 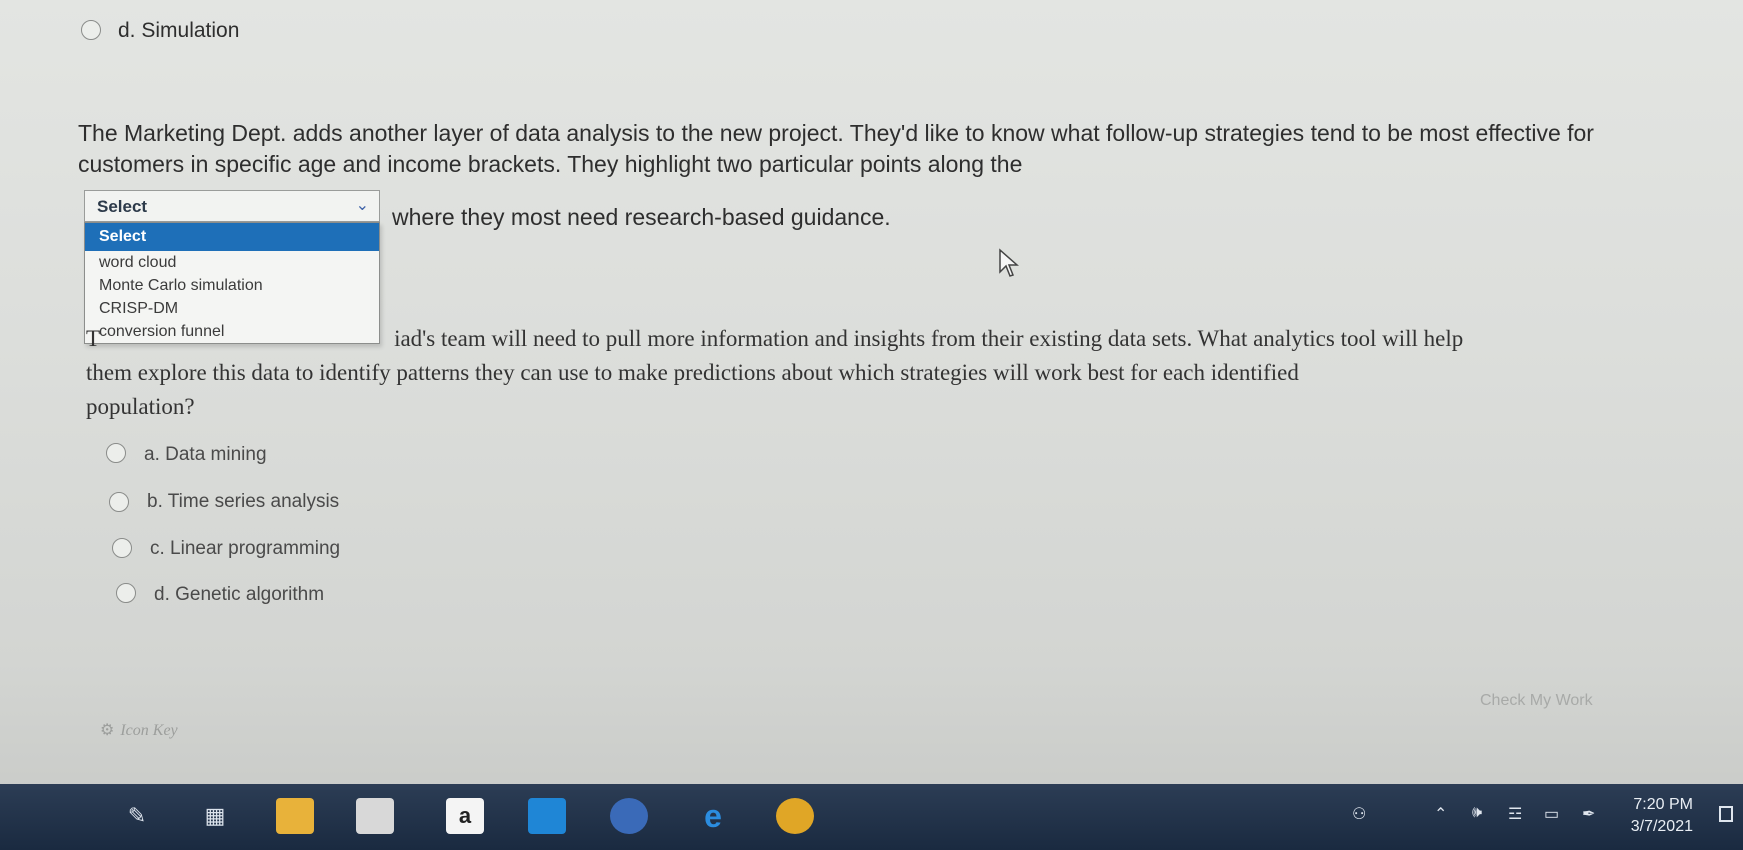 What do you see at coordinates (239, 594) in the screenshot?
I see `option-d-label: d. Genetic algorithm` at bounding box center [239, 594].